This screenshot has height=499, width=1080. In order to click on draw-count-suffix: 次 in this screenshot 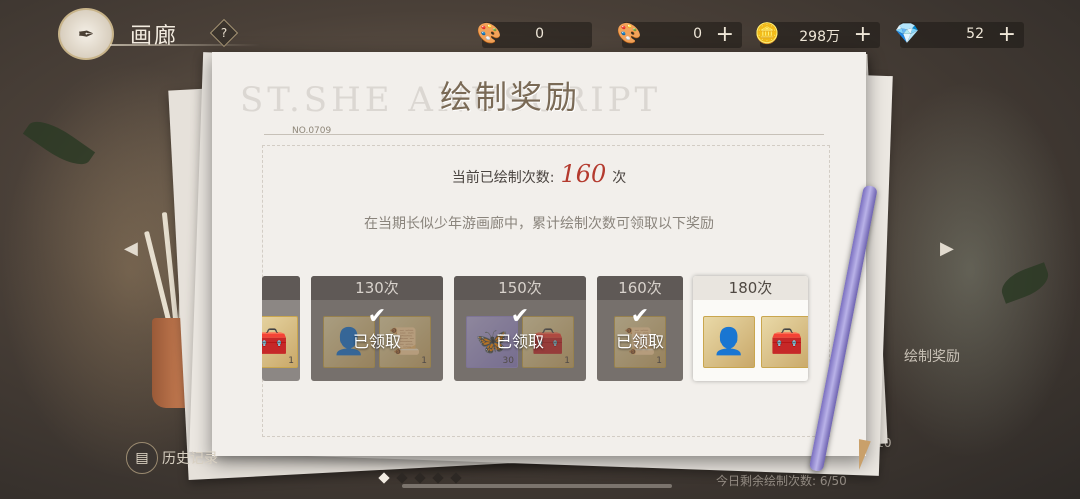, I will do `click(619, 178)`.